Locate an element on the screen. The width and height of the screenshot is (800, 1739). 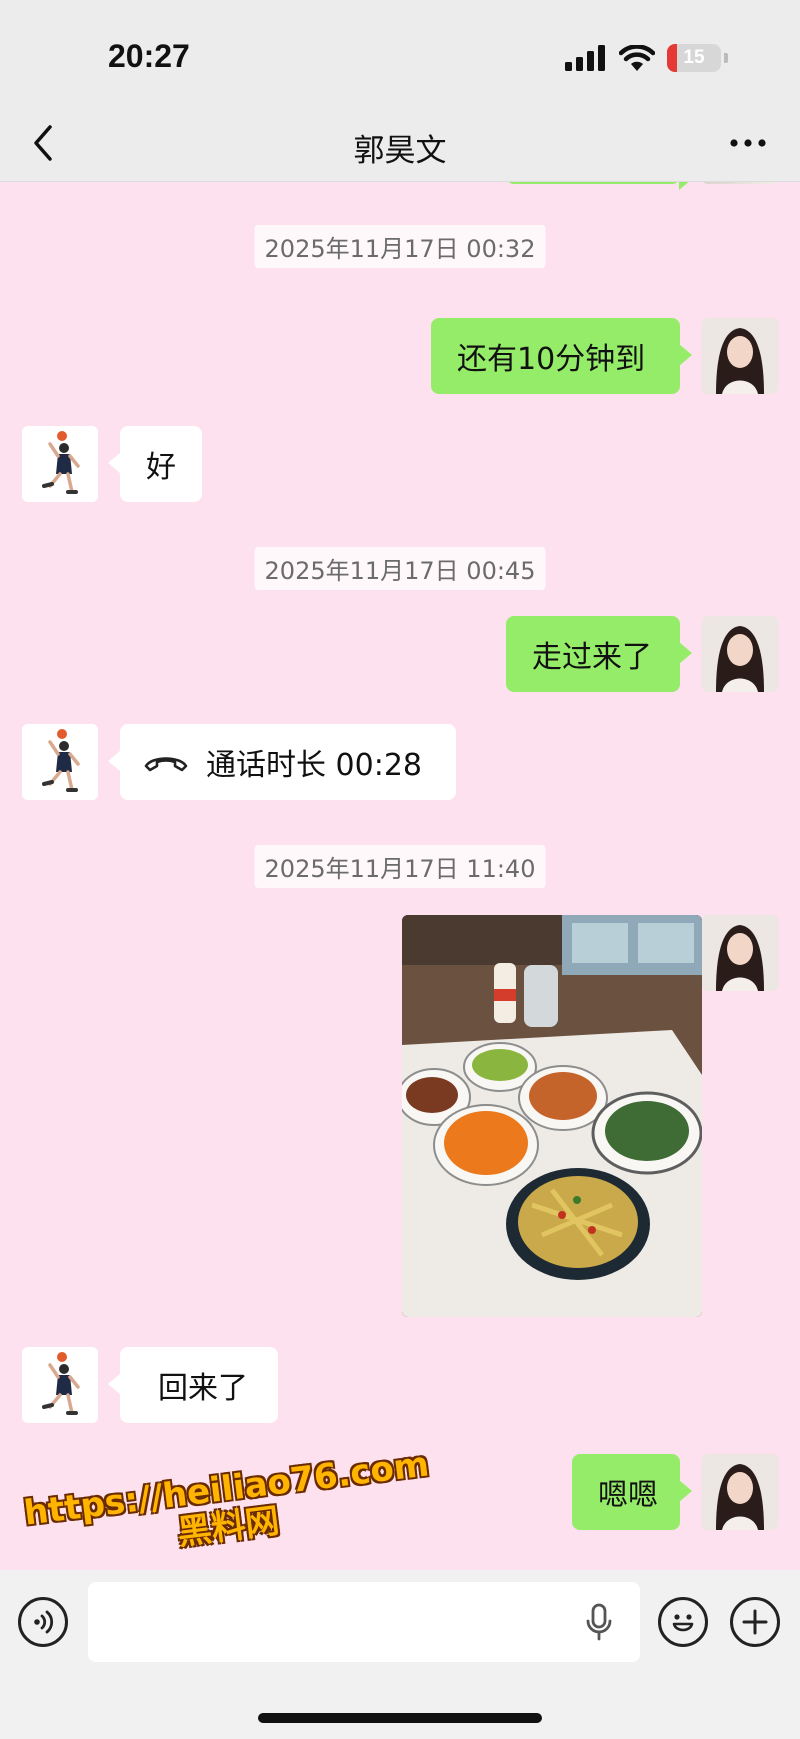
voice-icon is located at coordinates (44, 1622).